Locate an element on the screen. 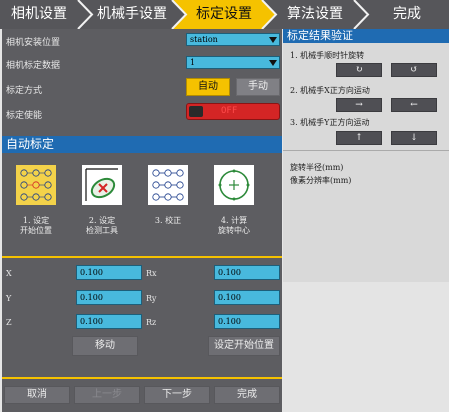 Image resolution: width=449 pixels, height=412 pixels. bottom-divider is located at coordinates (142, 378).